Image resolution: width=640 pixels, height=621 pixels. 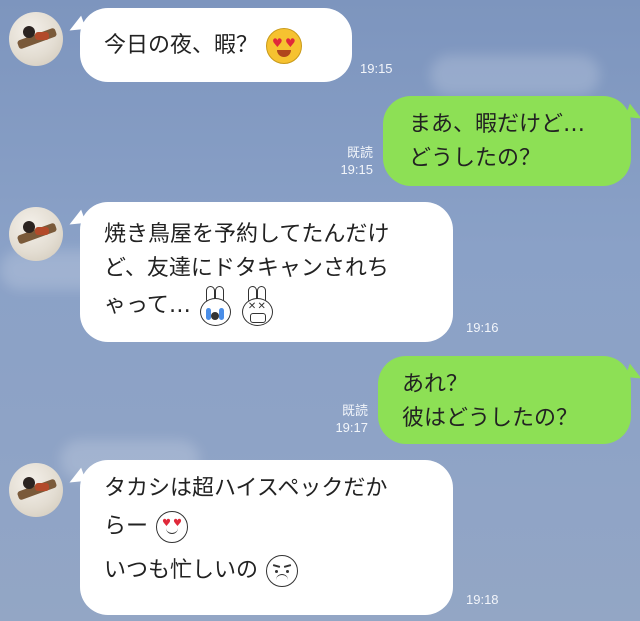 I want to click on message-timestamp: 19:15, so click(x=376, y=68).